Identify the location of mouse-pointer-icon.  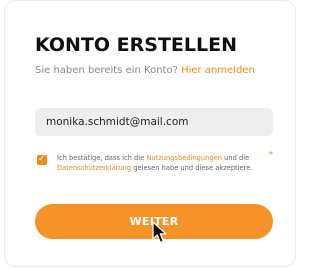
(159, 232).